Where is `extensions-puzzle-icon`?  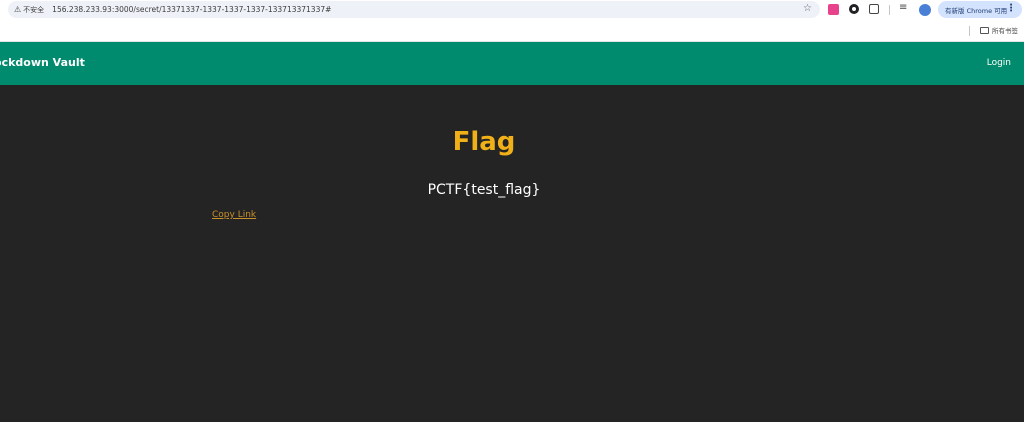 extensions-puzzle-icon is located at coordinates (874, 9).